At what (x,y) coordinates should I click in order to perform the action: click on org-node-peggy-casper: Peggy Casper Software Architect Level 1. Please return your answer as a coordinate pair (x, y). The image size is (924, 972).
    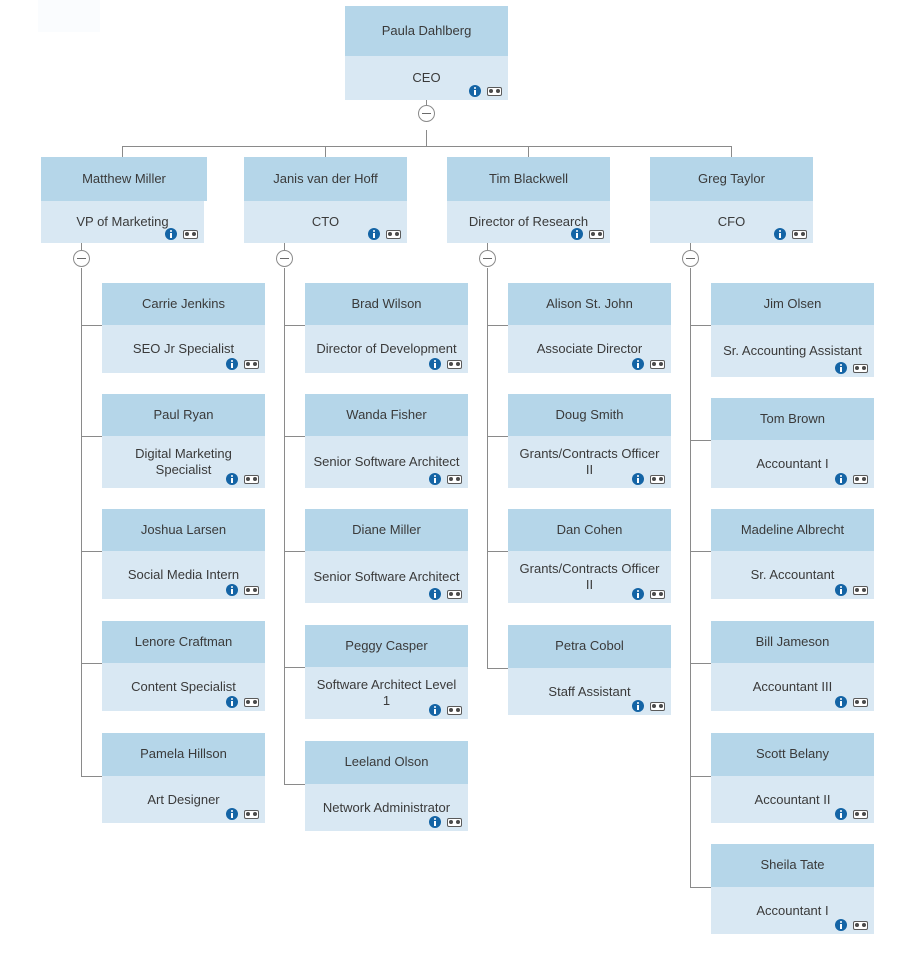
    Looking at the image, I should click on (386, 672).